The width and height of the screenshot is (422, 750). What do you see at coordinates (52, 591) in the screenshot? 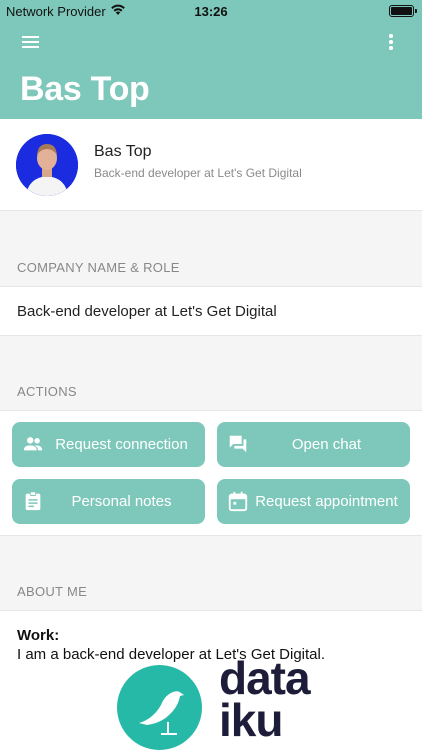
I see `about-section-header: ABOUT ME` at bounding box center [52, 591].